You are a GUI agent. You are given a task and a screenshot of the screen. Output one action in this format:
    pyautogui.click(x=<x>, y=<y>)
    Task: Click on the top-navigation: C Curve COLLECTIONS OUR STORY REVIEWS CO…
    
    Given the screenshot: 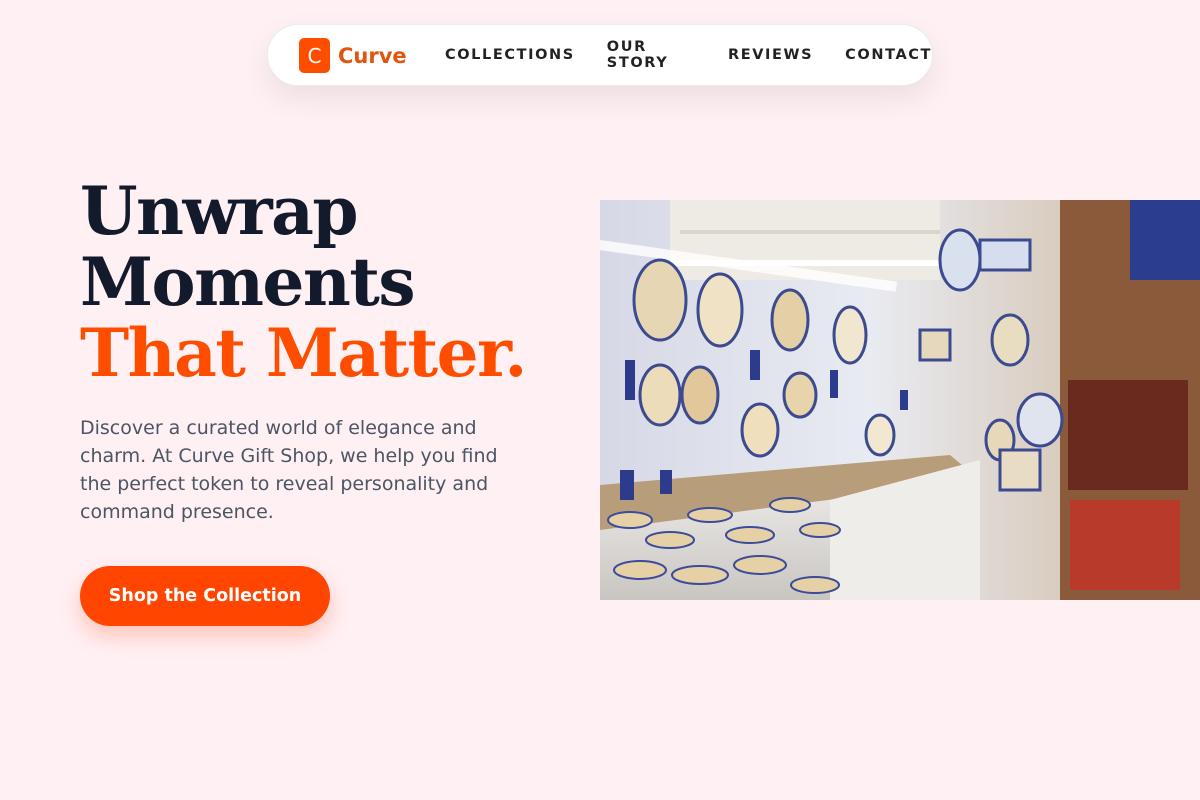 What is the action you would take?
    pyautogui.click(x=600, y=55)
    